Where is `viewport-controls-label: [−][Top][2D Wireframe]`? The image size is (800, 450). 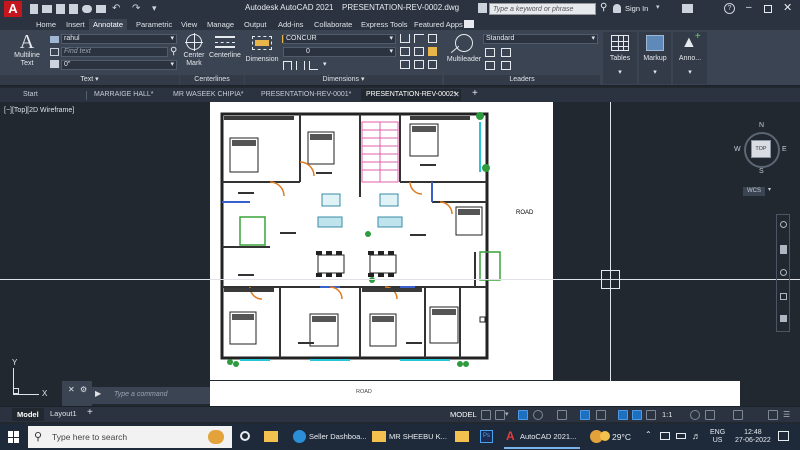
viewport-controls-label: [−][Top][2D Wireframe] is located at coordinates (39, 110).